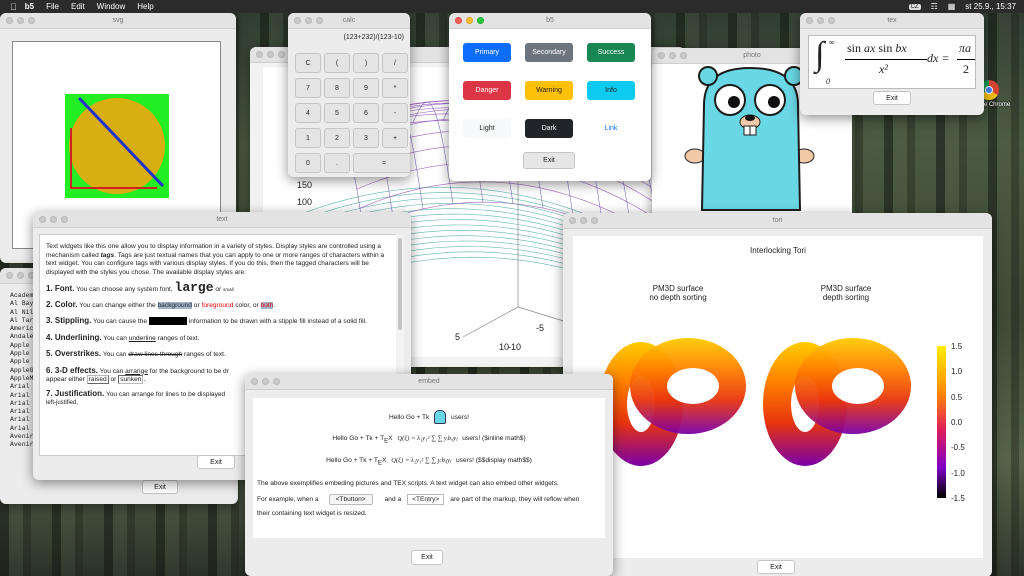  Describe the element at coordinates (308, 113) in the screenshot. I see `calc-key: 4` at that location.